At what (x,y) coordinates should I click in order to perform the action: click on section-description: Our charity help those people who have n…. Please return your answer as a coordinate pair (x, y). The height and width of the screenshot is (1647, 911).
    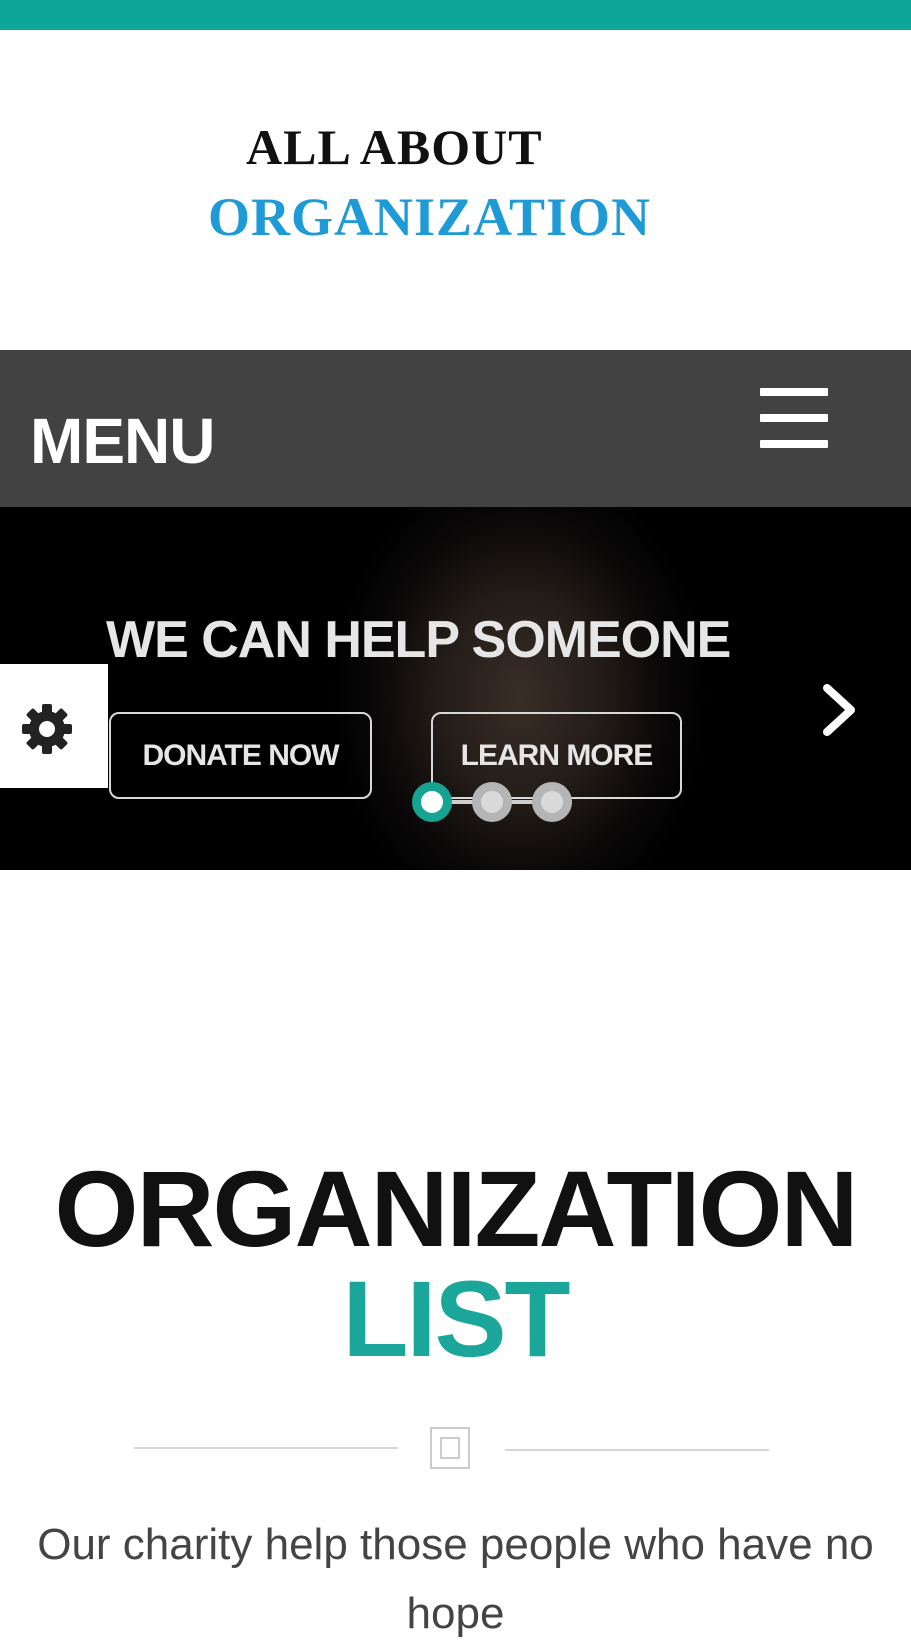
    Looking at the image, I should click on (455, 1579).